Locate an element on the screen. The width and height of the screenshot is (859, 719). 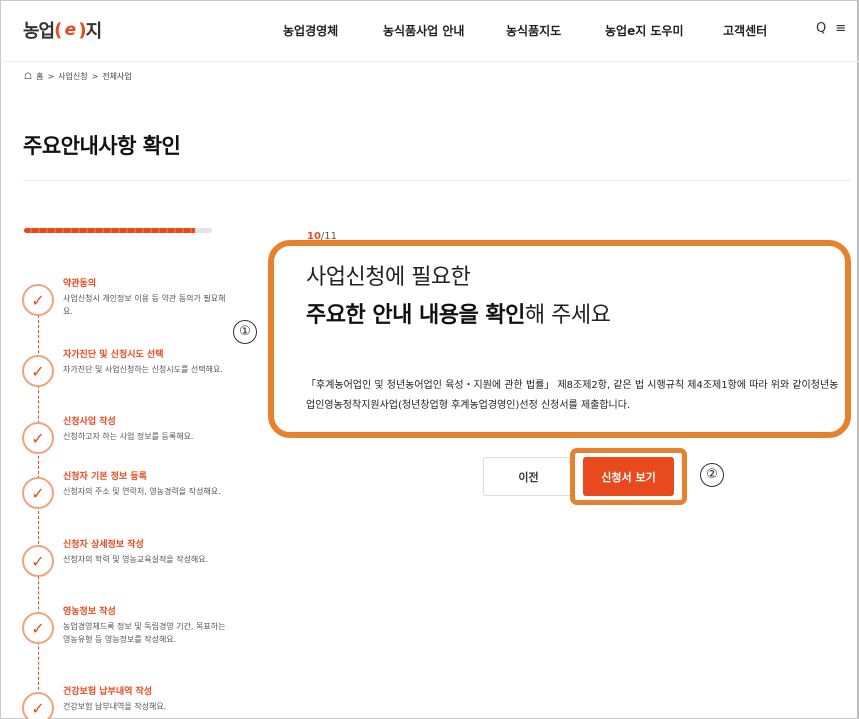
step-title: 신청자 상세정보 작성 is located at coordinates (103, 545).